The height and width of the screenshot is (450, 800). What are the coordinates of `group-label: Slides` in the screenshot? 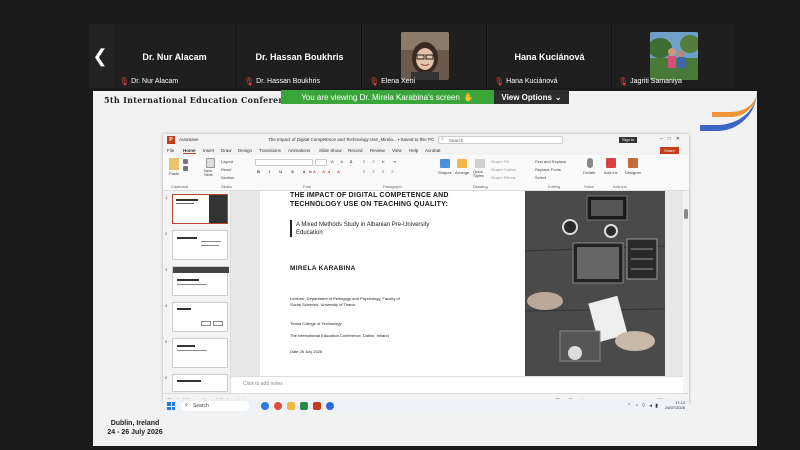 It's located at (226, 186).